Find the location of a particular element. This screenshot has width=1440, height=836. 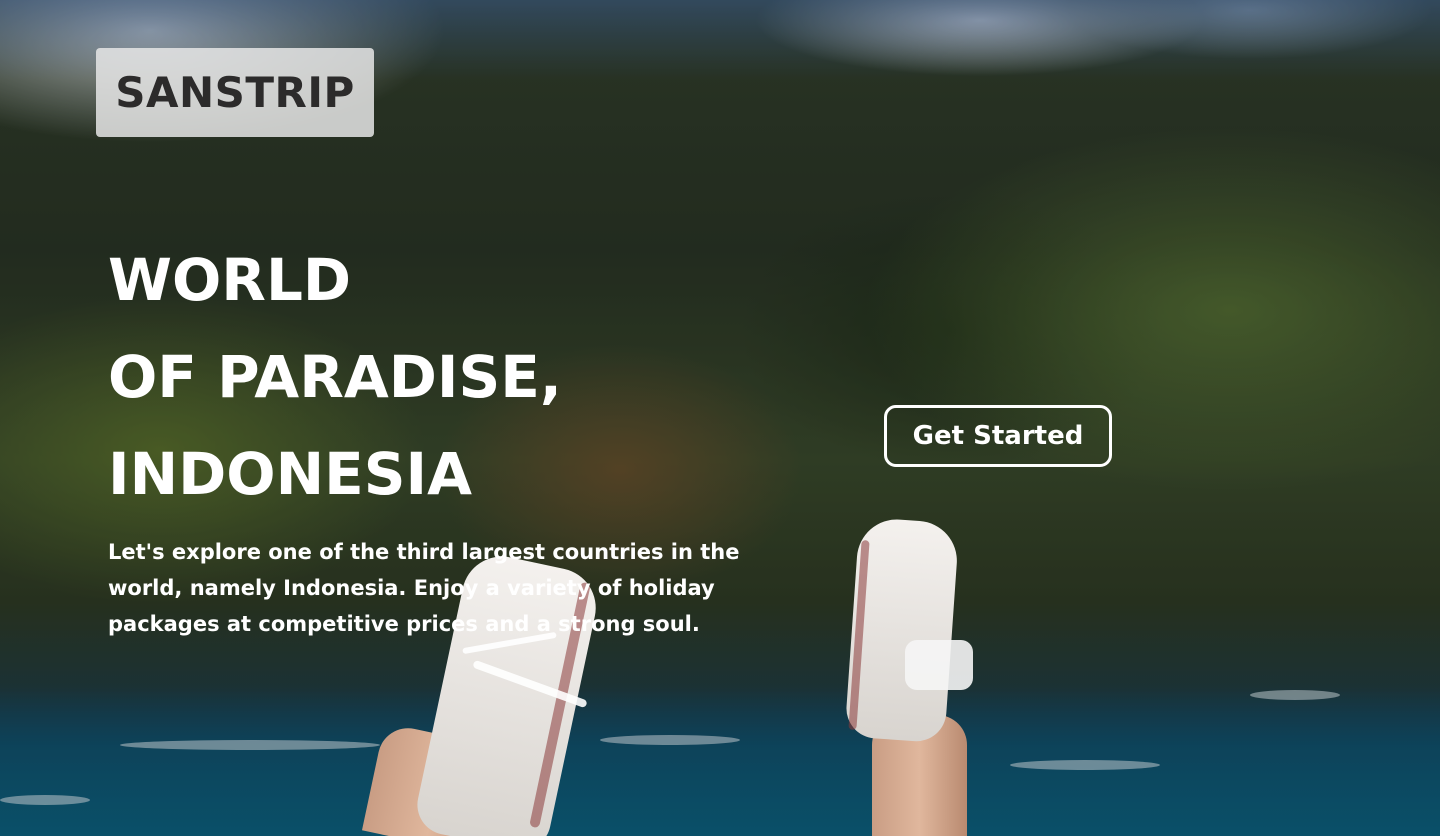

hero-title-line: OF PARADISE, is located at coordinates (335, 377).